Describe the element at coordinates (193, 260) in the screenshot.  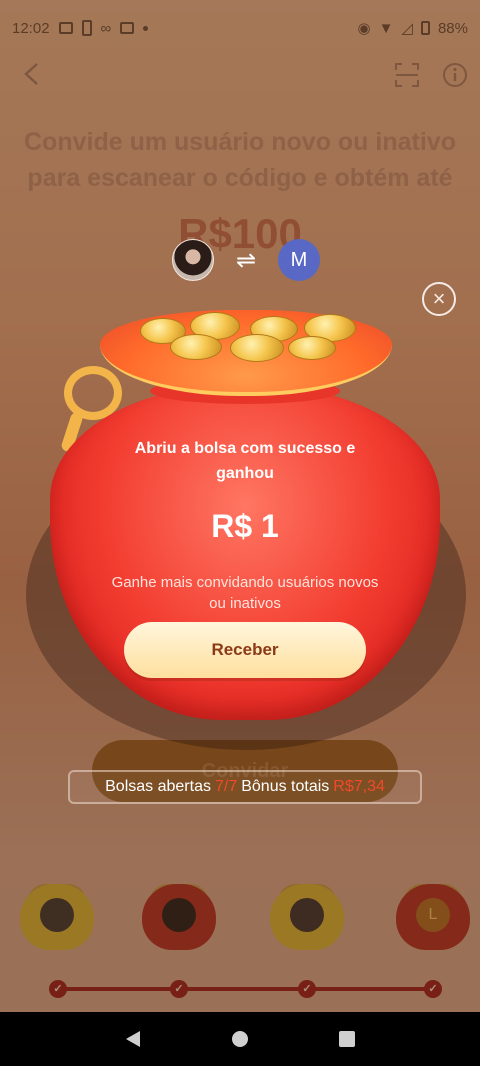
I see `avatar` at that location.